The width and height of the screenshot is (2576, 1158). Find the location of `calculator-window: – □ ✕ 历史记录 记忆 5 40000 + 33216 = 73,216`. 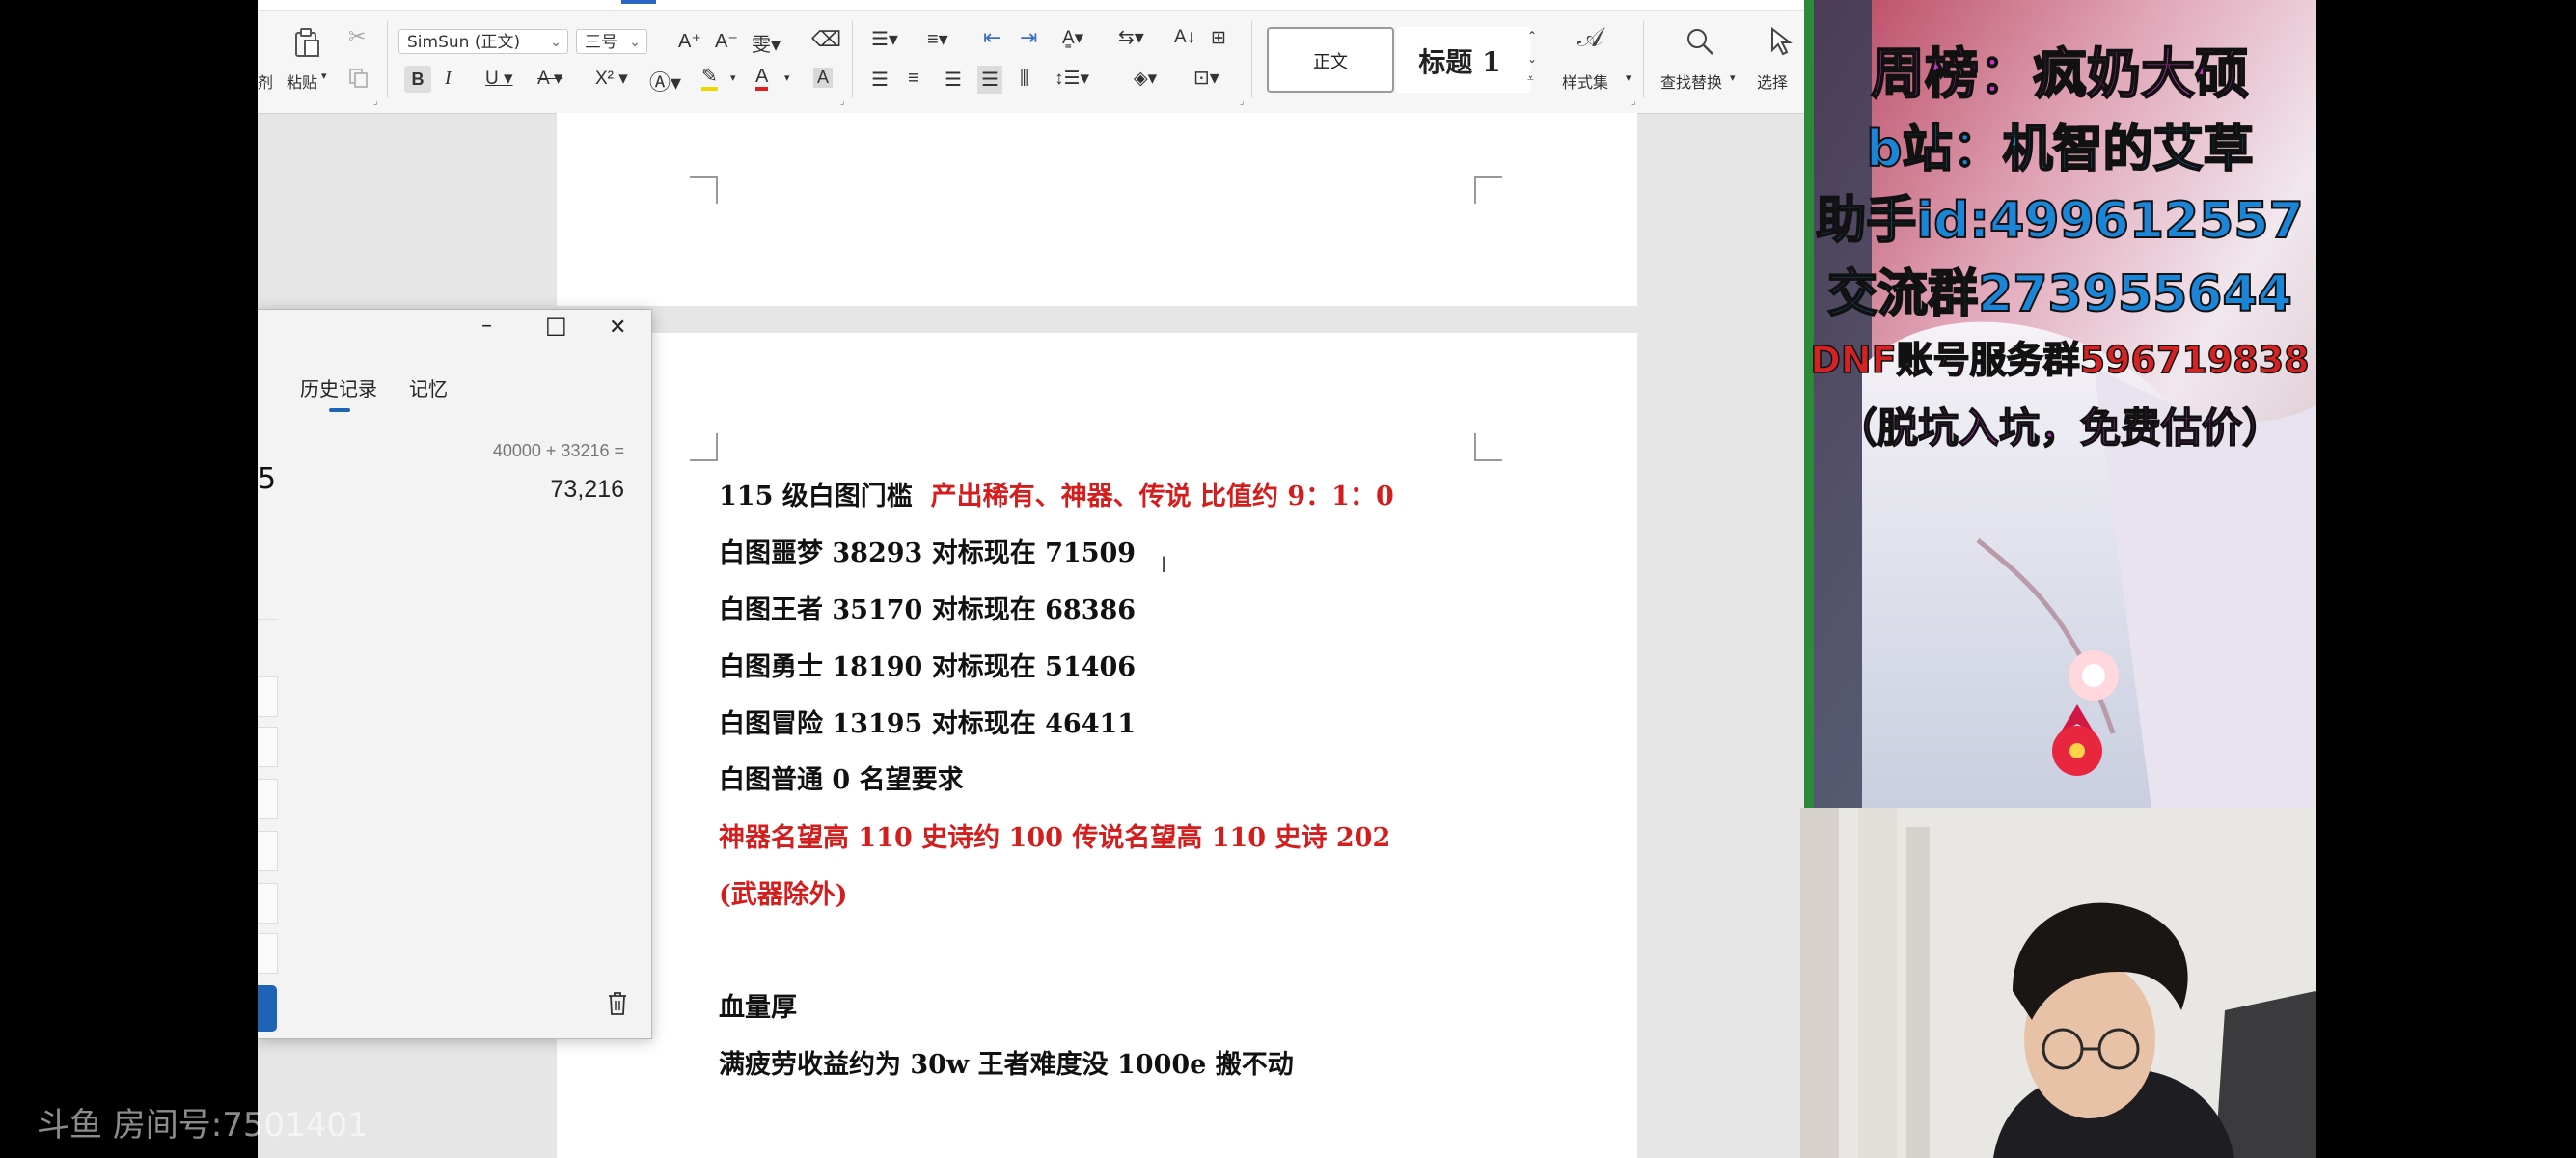

calculator-window: – □ ✕ 历史记录 记忆 5 40000 + 33216 = 73,216 is located at coordinates (455, 674).